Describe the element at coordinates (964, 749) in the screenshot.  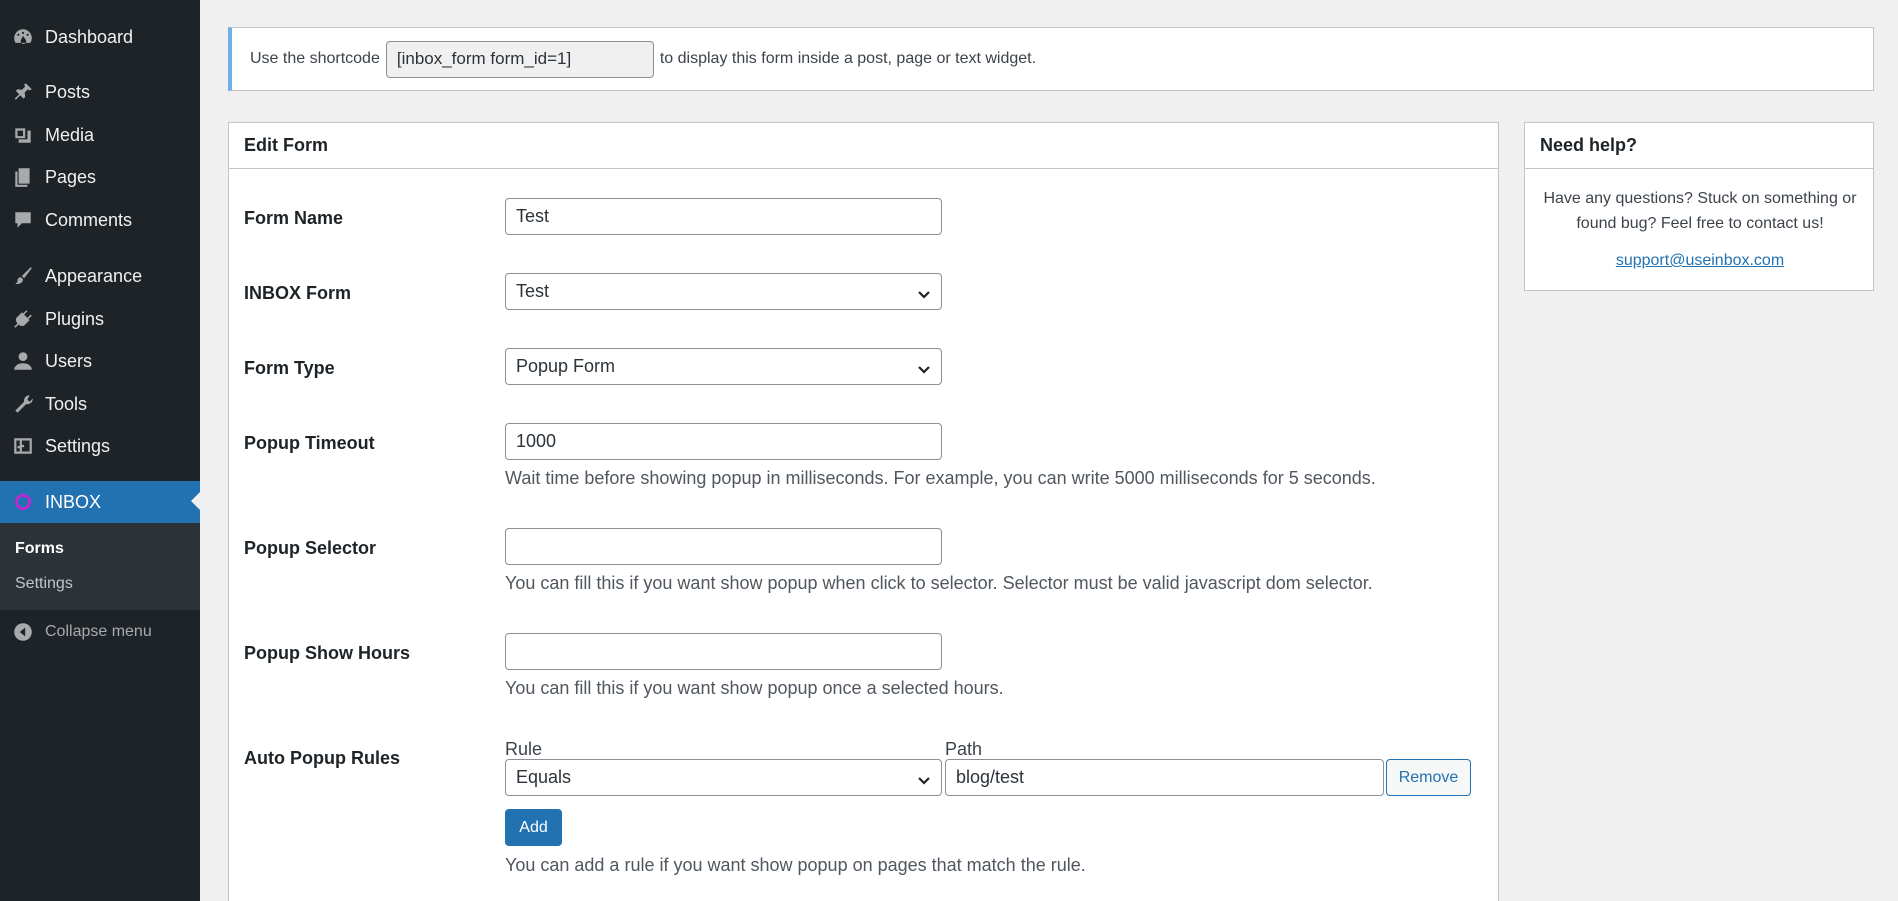
I see `path-column-header: Path` at that location.